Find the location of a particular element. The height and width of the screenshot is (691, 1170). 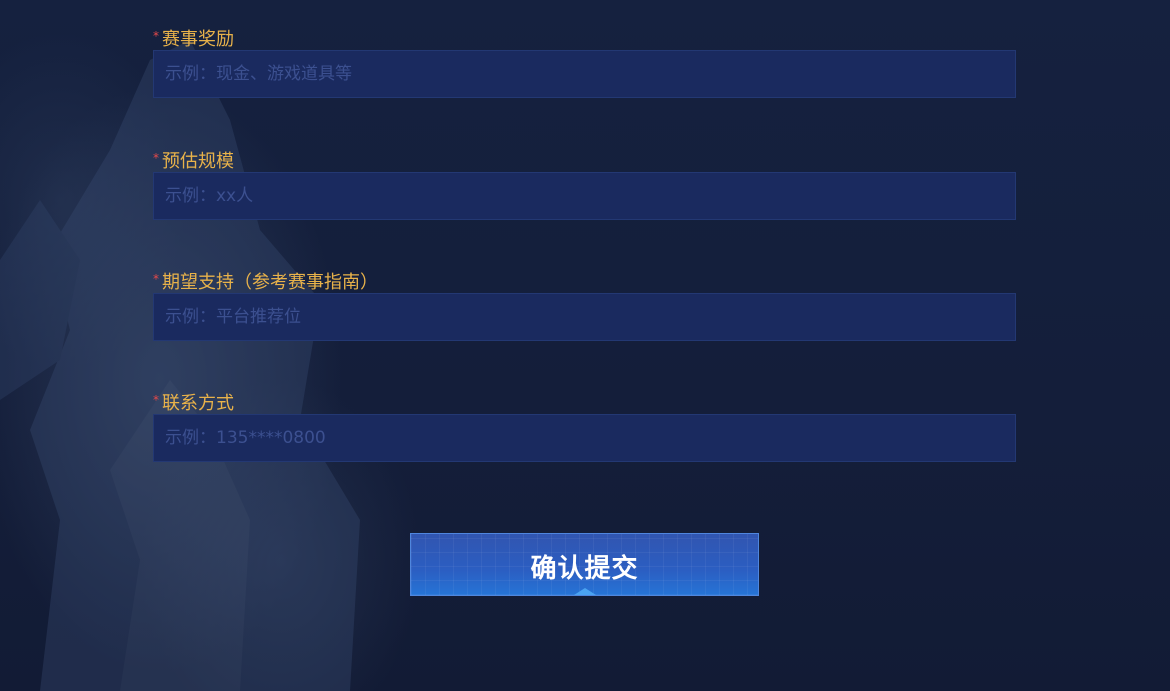

scale-label: * 预估规模 is located at coordinates (193, 162).